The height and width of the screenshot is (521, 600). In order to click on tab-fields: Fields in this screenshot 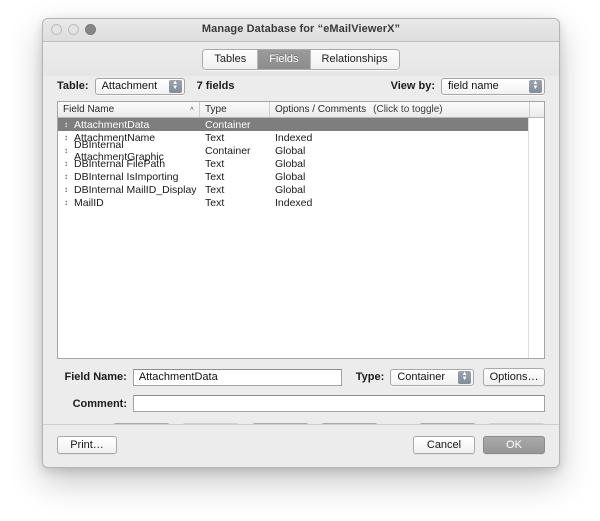, I will do `click(284, 59)`.